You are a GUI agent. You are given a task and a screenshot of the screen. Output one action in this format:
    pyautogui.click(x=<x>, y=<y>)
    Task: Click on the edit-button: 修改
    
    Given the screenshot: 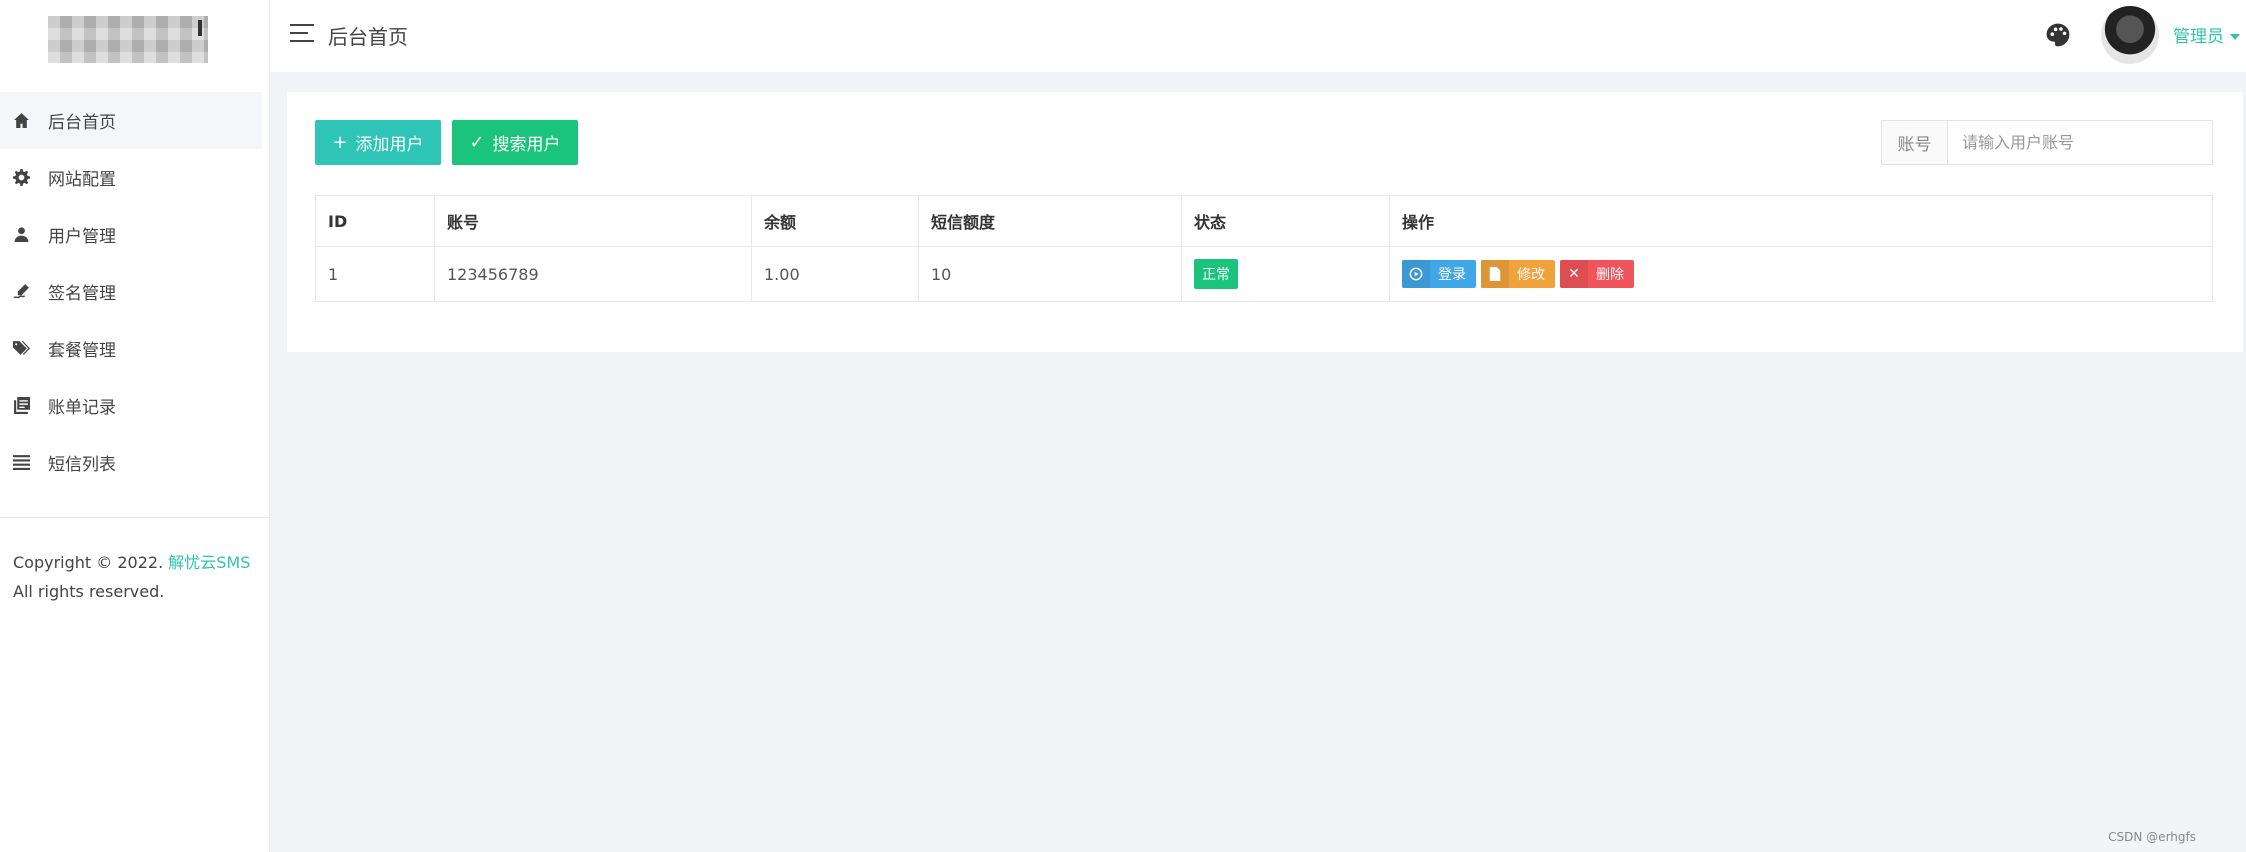 What is the action you would take?
    pyautogui.click(x=1518, y=274)
    